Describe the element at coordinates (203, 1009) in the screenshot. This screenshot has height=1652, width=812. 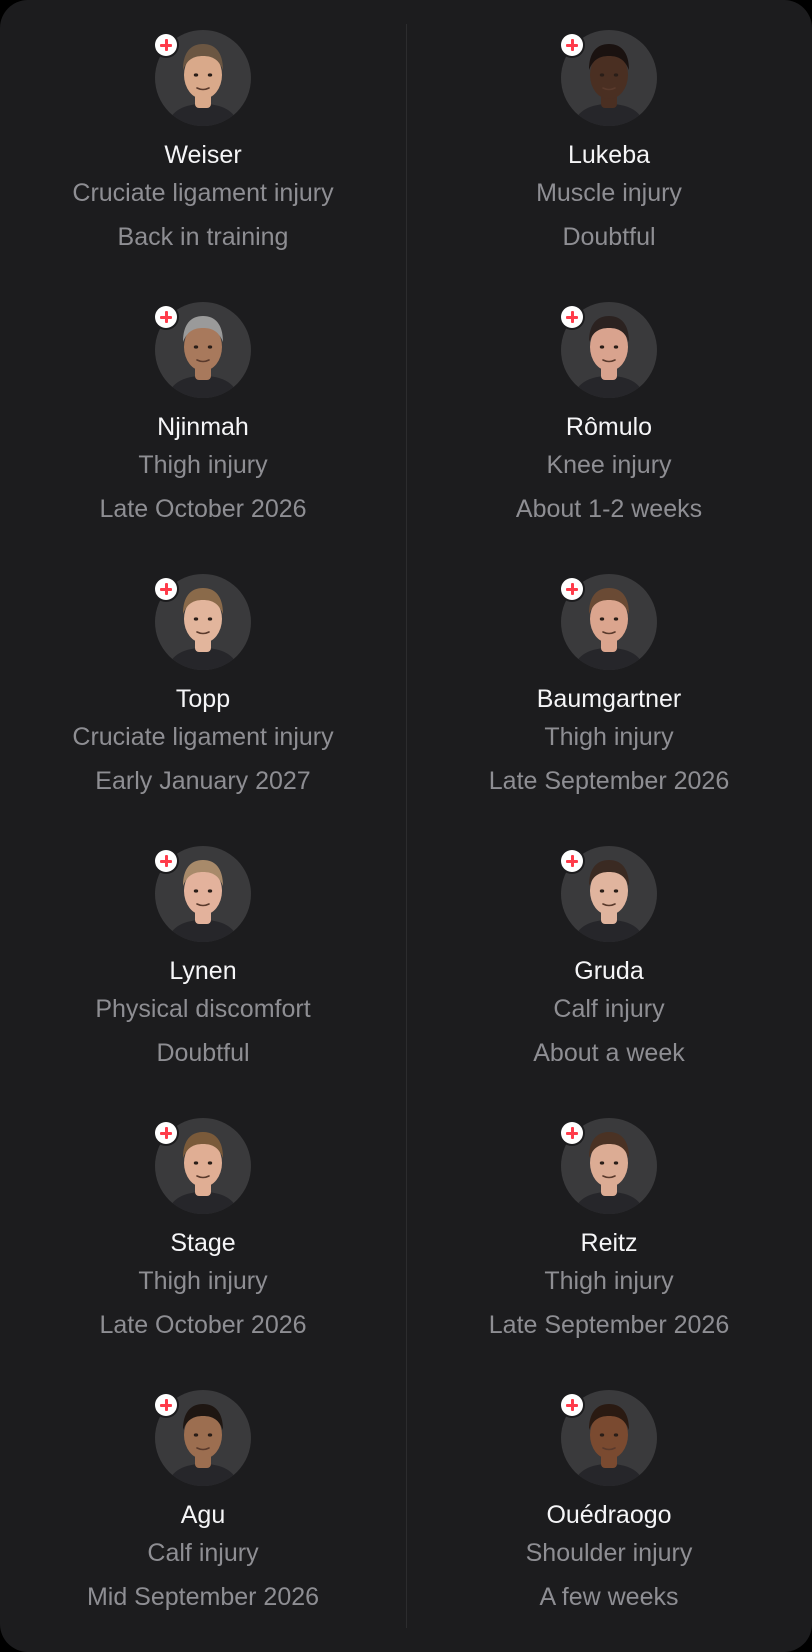
I see `injury-type: Physical discomfort` at that location.